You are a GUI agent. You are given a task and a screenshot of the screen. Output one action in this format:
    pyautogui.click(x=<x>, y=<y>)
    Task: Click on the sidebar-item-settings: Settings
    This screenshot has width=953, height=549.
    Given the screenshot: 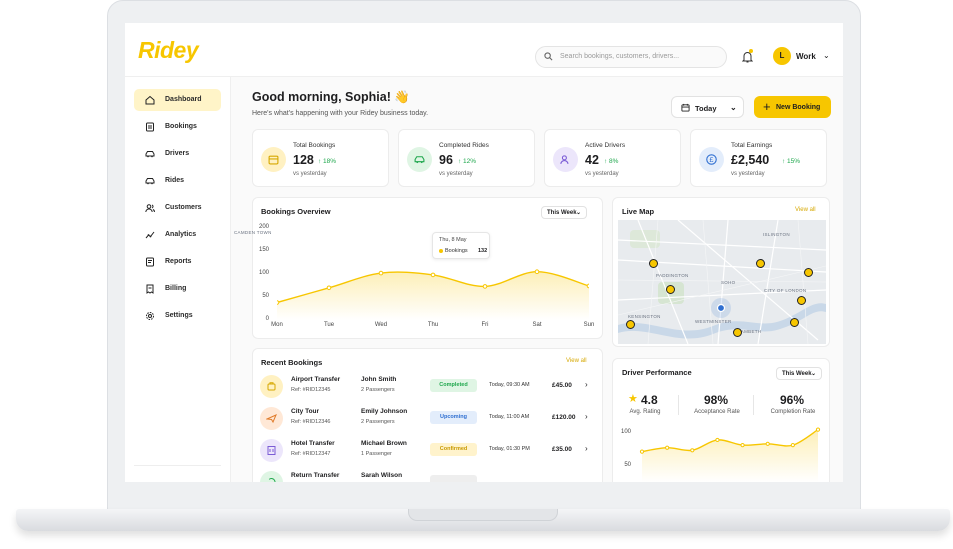 What is the action you would take?
    pyautogui.click(x=177, y=316)
    